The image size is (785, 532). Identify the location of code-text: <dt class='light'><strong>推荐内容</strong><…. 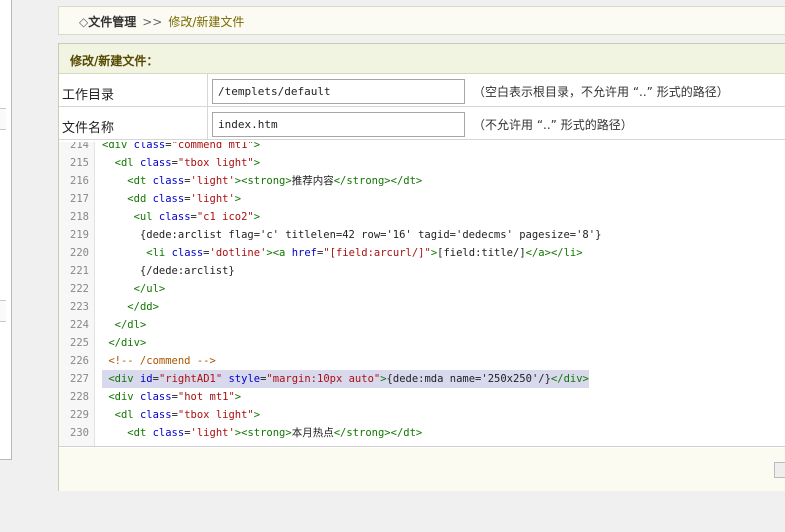
(275, 181).